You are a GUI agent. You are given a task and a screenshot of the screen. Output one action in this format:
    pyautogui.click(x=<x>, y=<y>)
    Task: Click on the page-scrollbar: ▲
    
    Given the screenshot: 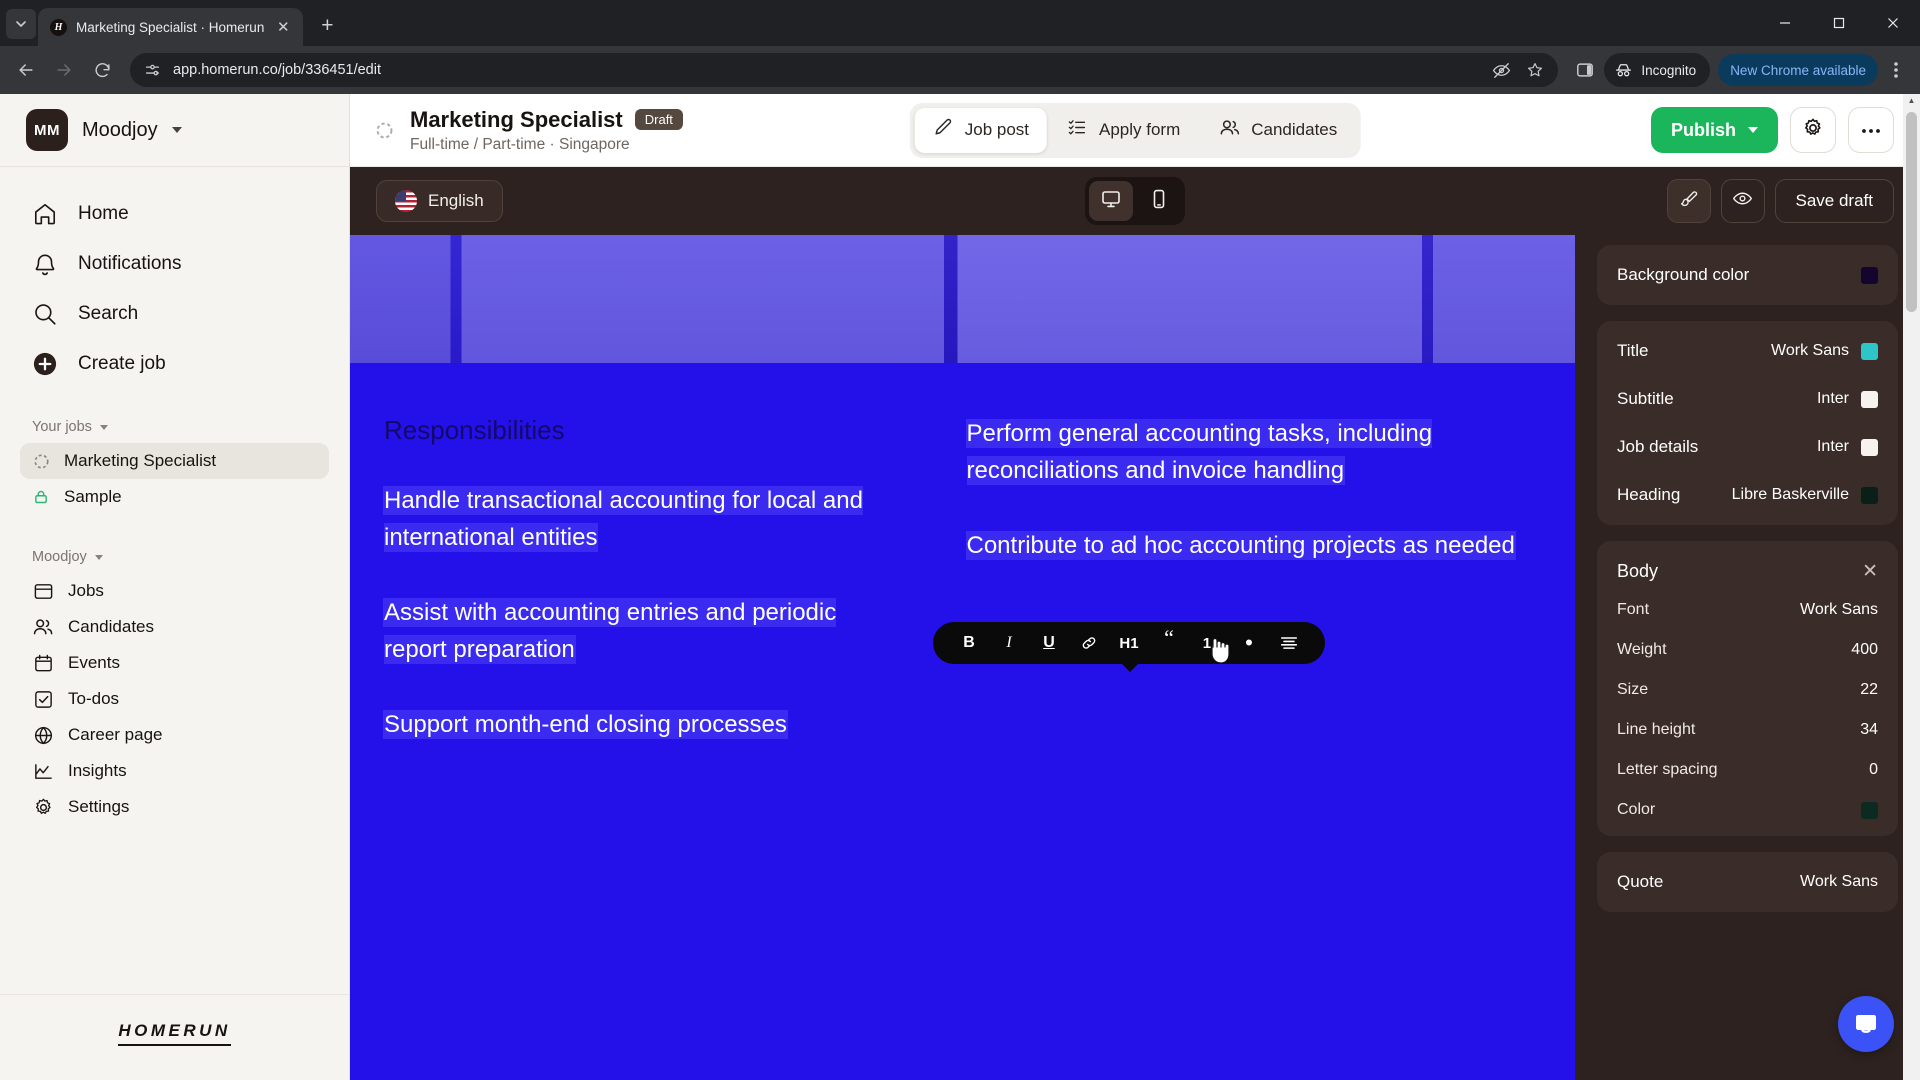 What is the action you would take?
    pyautogui.click(x=1911, y=587)
    